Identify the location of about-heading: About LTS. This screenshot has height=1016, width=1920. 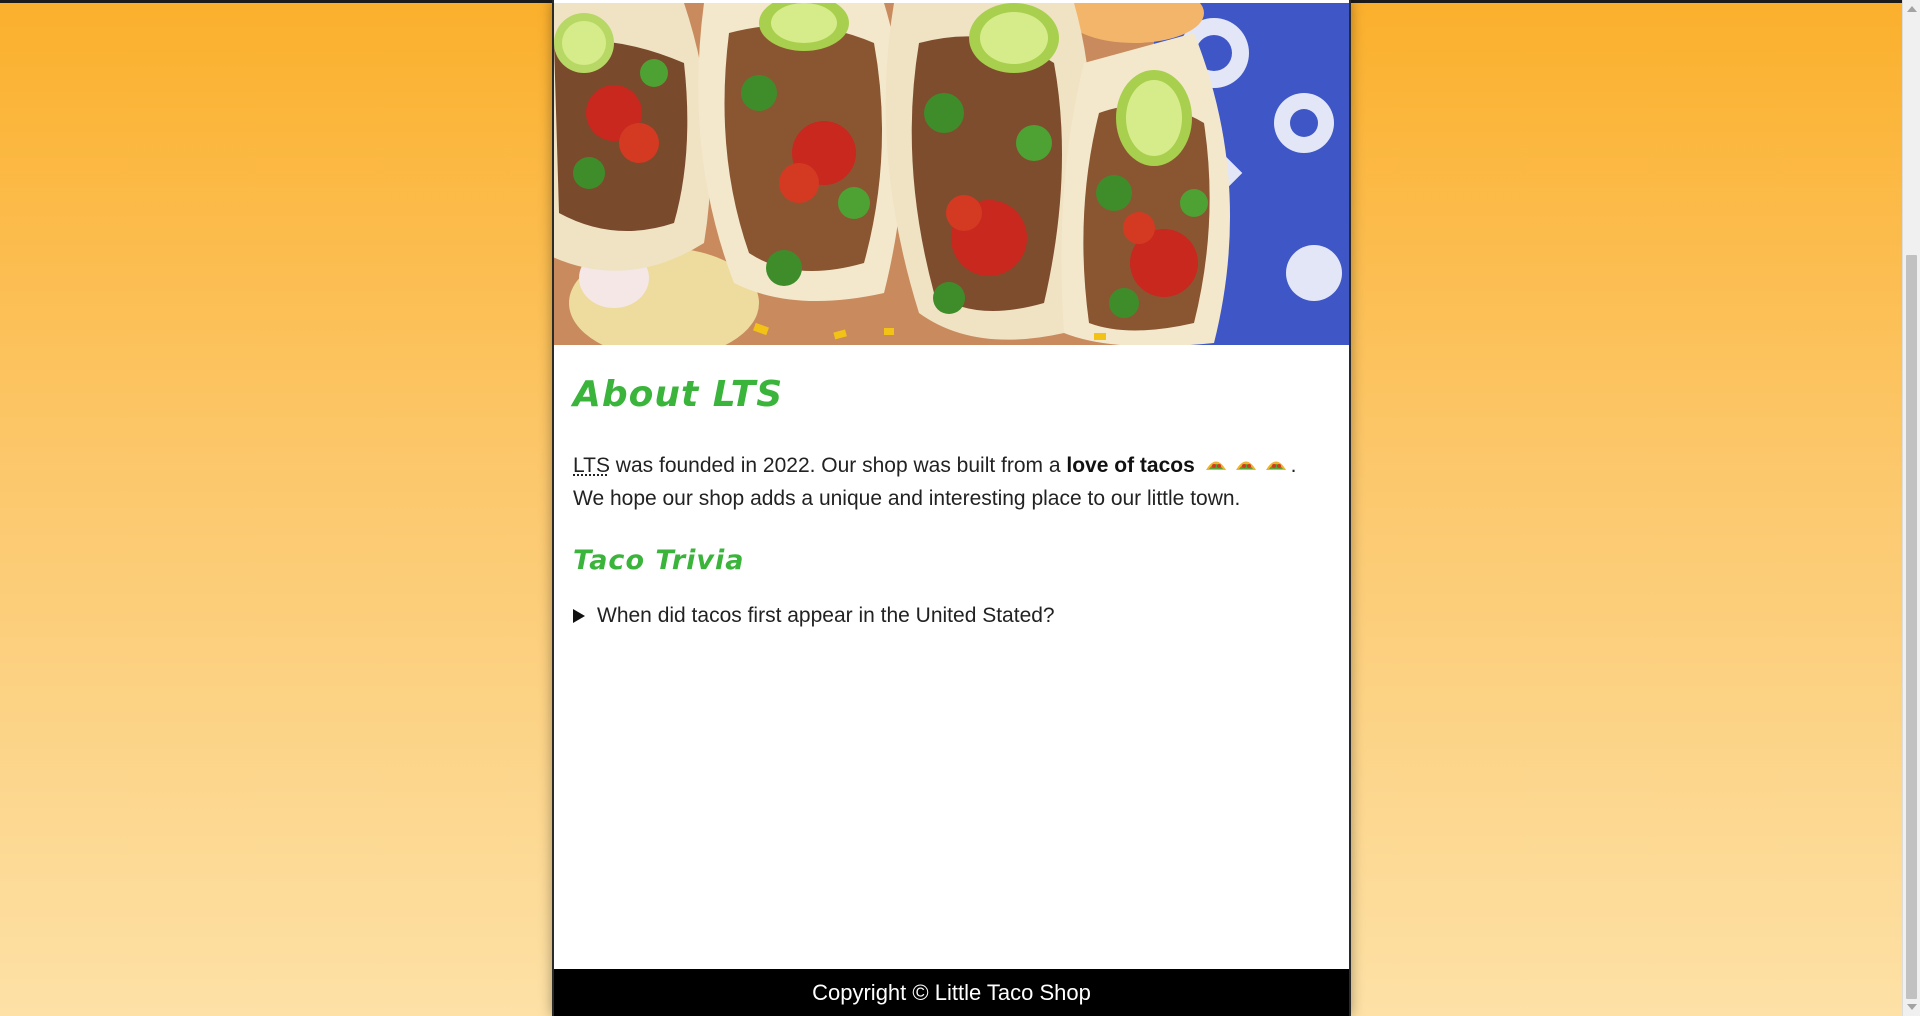
(678, 394).